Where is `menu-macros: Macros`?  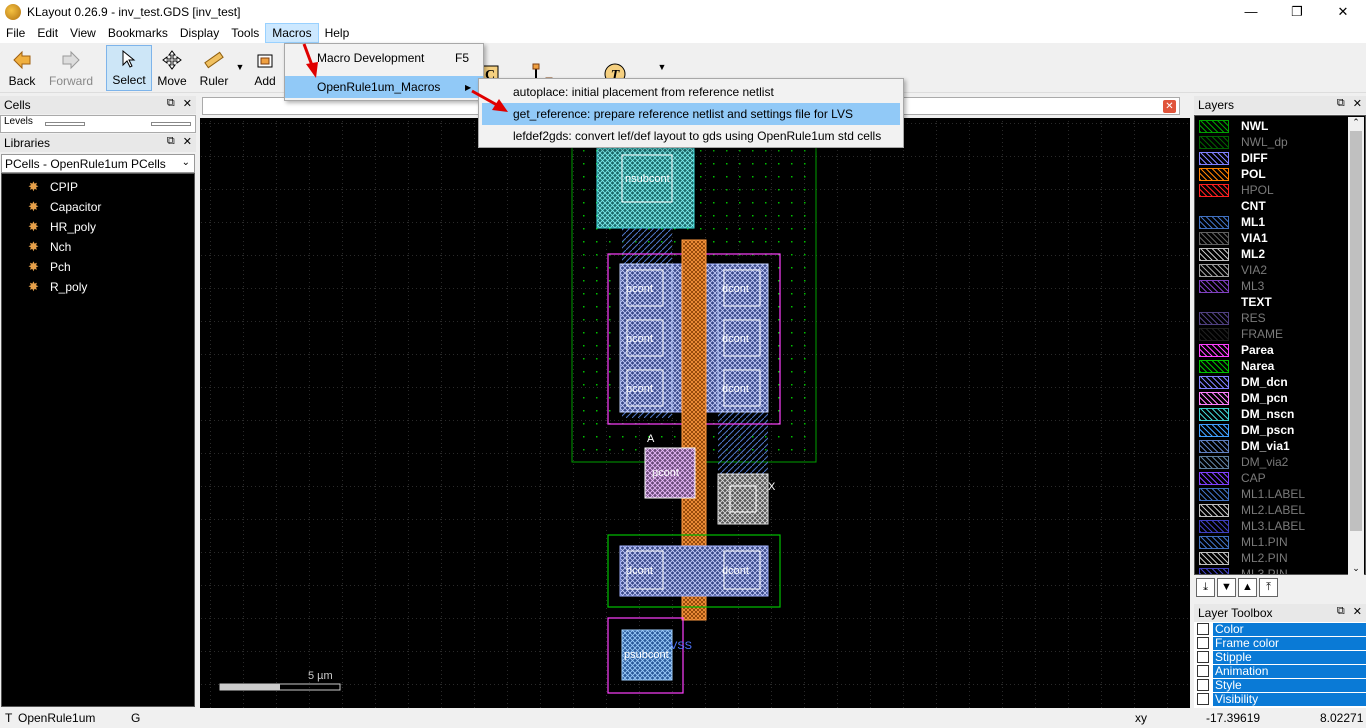 menu-macros: Macros is located at coordinates (292, 33).